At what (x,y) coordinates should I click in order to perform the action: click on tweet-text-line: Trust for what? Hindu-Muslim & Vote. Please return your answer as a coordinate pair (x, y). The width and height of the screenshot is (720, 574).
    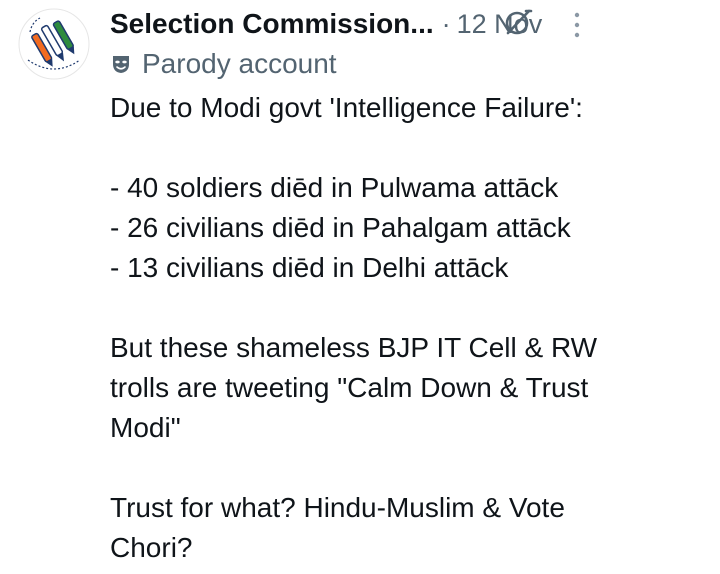
    Looking at the image, I should click on (337, 507).